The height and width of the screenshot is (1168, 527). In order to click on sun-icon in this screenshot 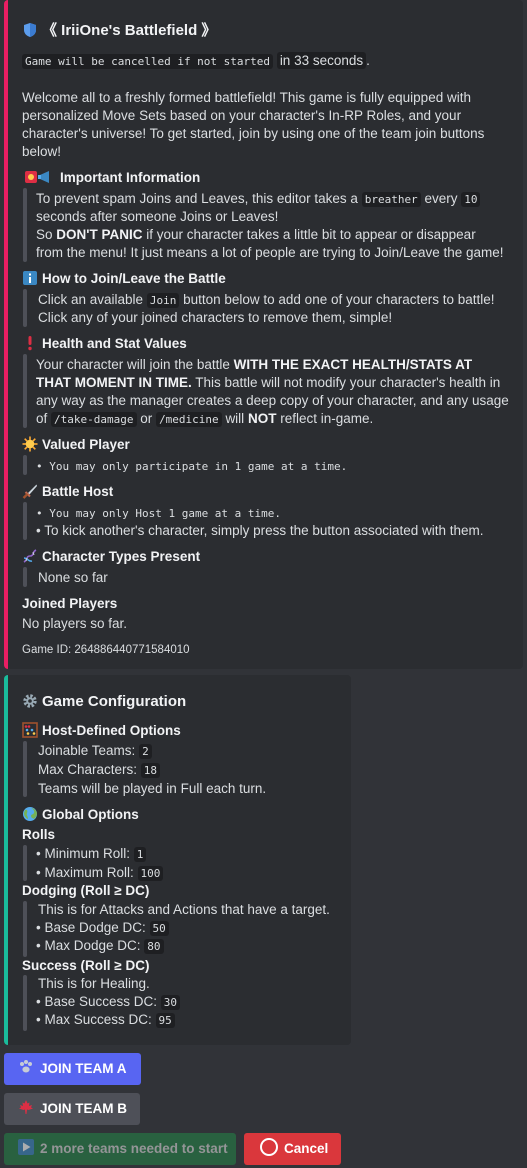, I will do `click(30, 444)`.